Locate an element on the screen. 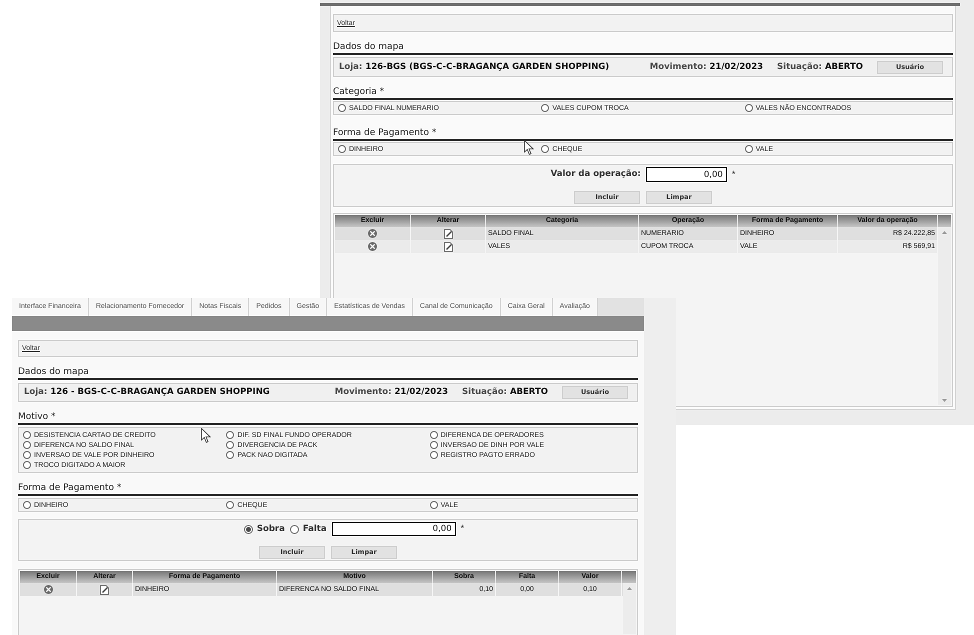 The image size is (974, 635). choice-label: Falta is located at coordinates (314, 529).